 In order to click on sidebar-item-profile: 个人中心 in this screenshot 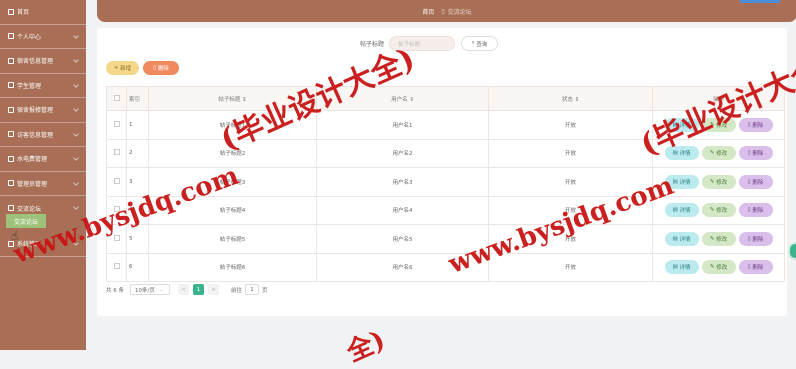, I will do `click(43, 37)`.